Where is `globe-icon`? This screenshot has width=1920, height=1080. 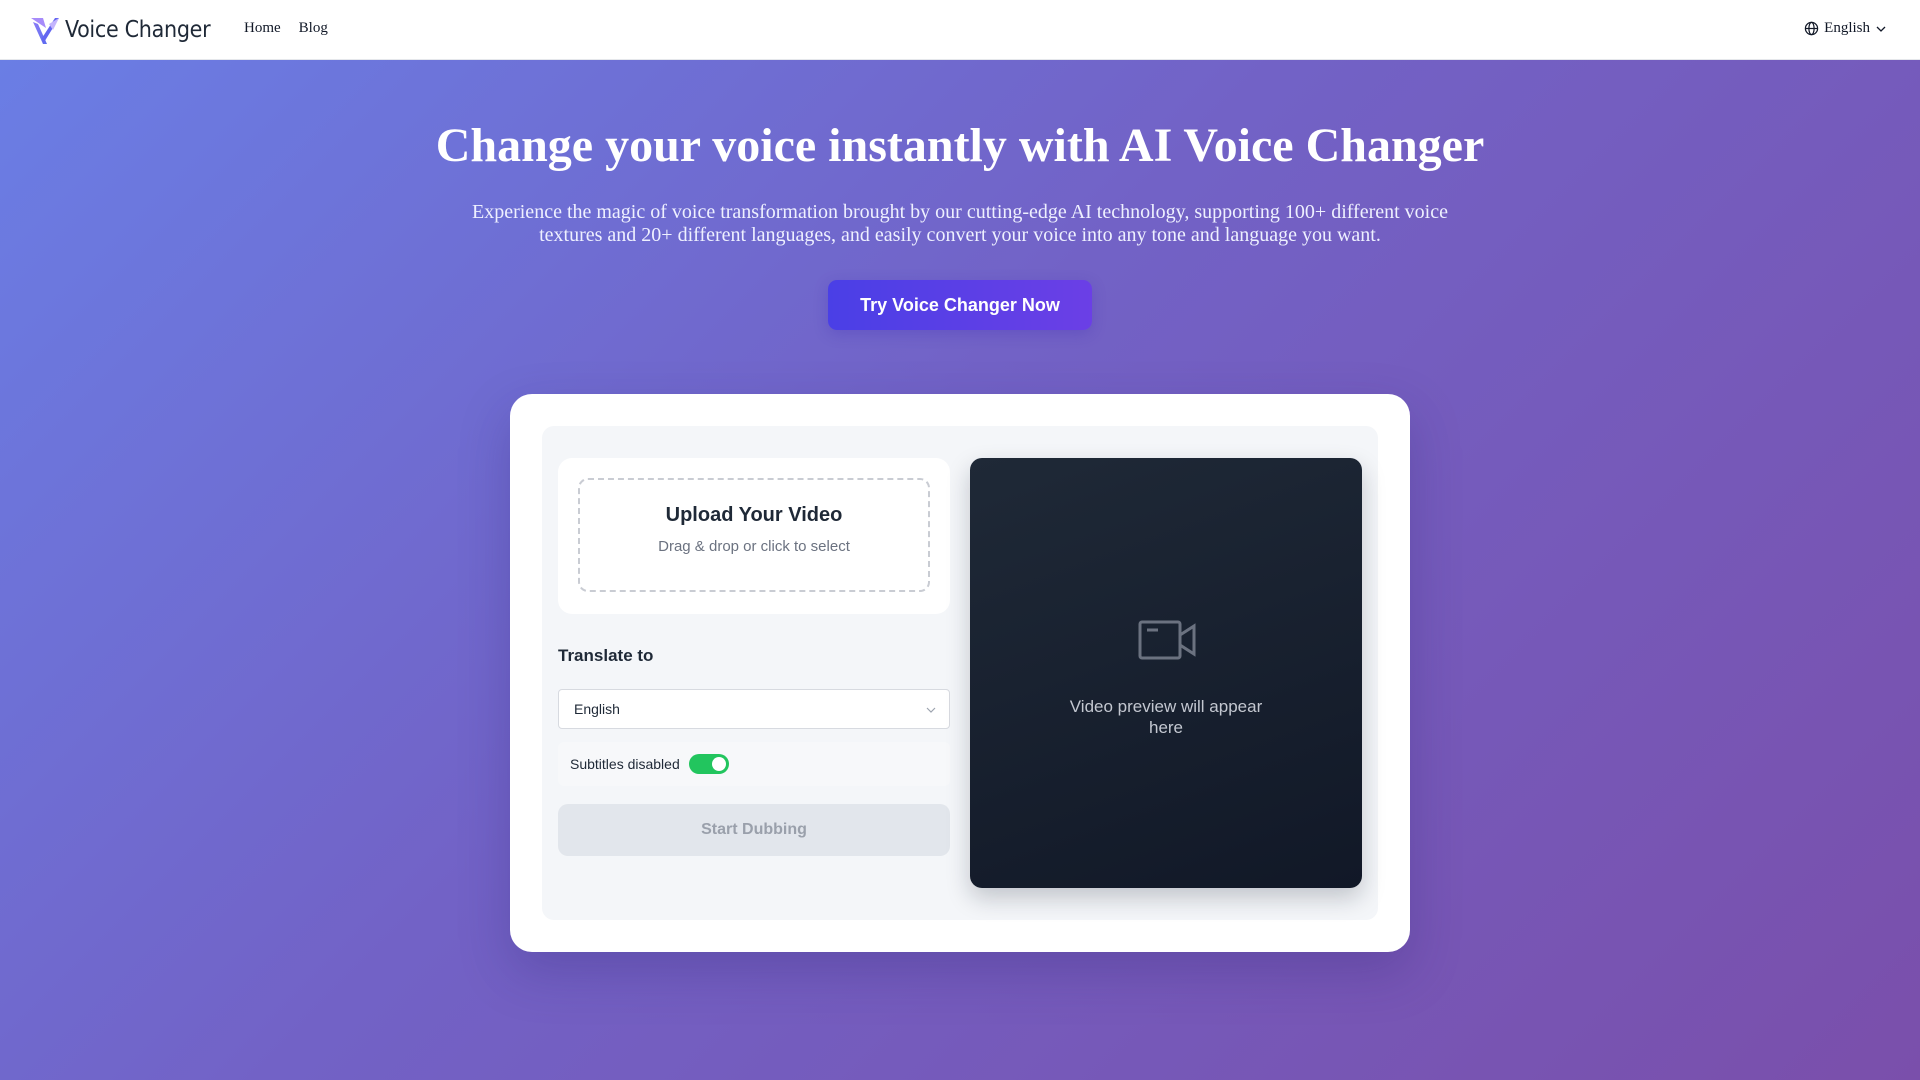 globe-icon is located at coordinates (1811, 28).